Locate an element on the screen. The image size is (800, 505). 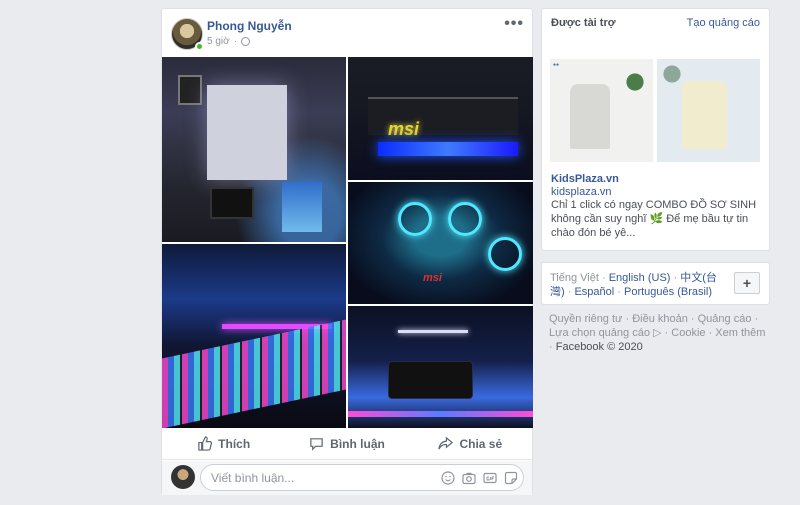
footer-link-more: Xem thêm is located at coordinates (740, 333).